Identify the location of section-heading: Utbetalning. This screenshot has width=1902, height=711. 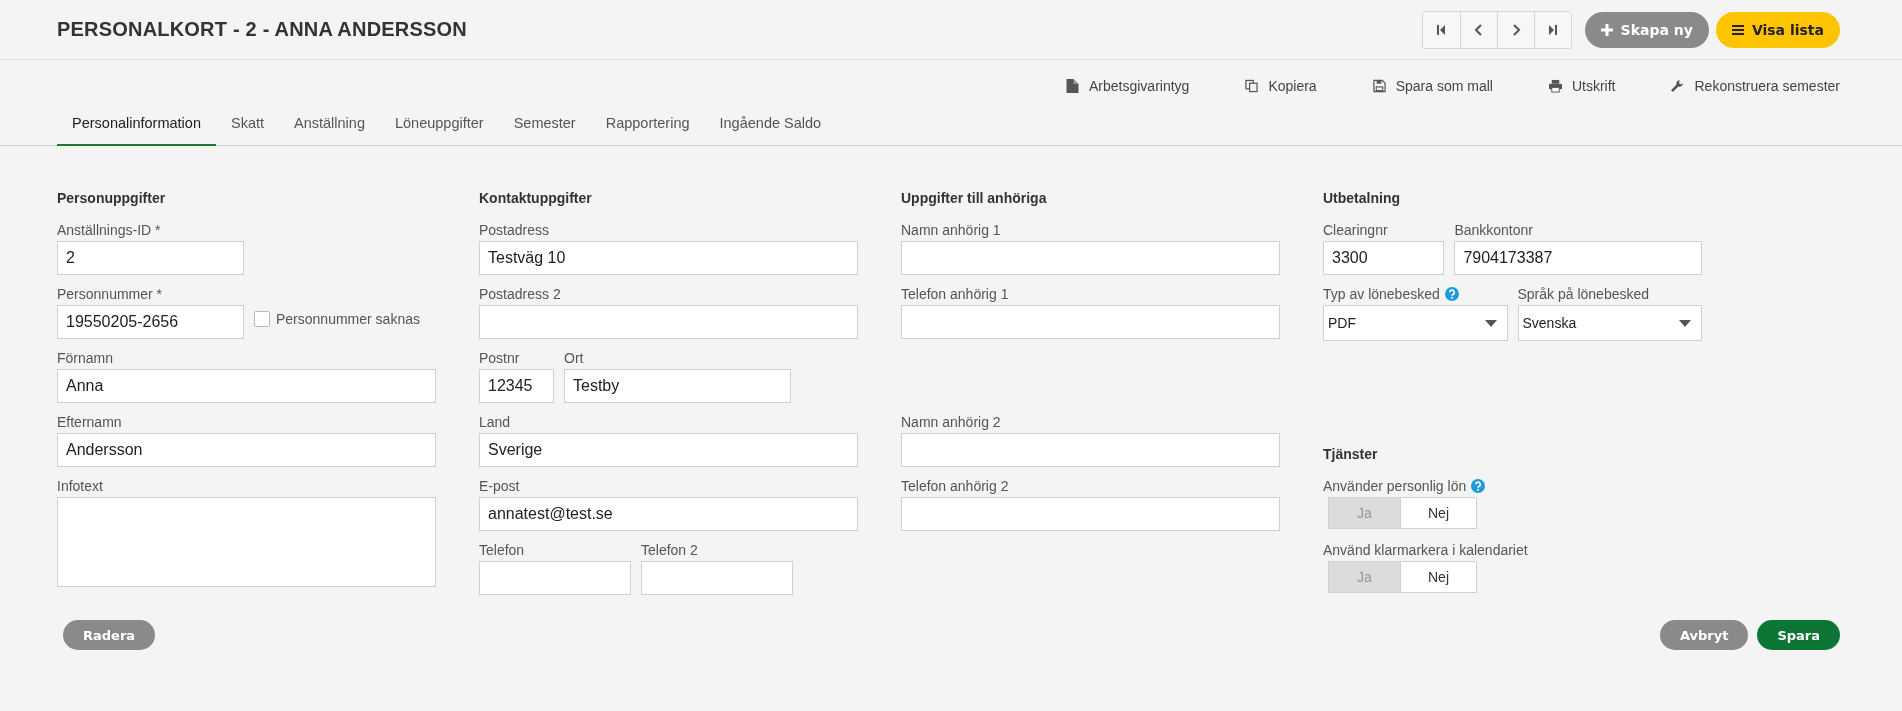
(1362, 198).